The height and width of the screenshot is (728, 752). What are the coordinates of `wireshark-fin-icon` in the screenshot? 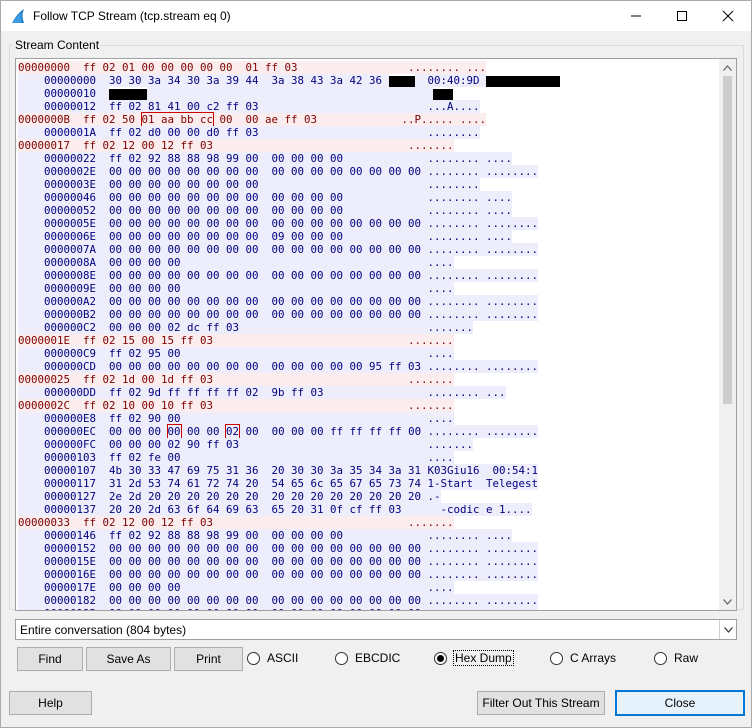 It's located at (18, 16).